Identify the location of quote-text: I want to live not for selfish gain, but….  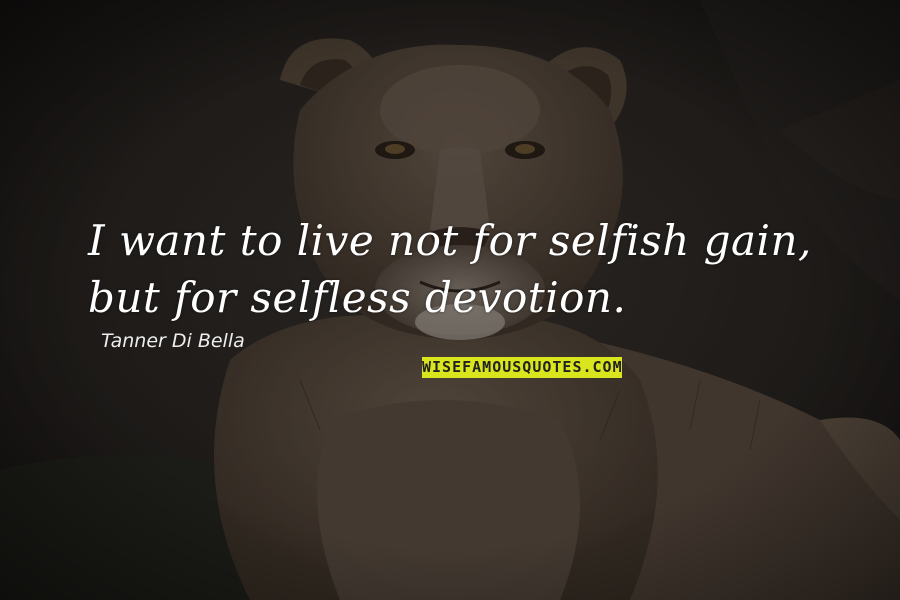
(450, 269).